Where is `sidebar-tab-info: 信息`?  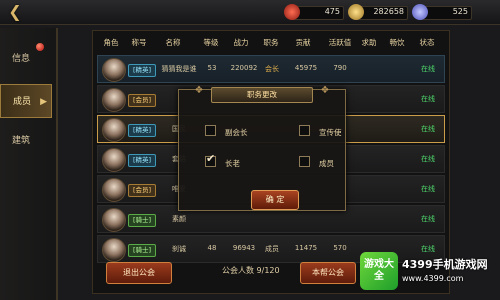
sidebar-tab-info: 信息 is located at coordinates (26, 59).